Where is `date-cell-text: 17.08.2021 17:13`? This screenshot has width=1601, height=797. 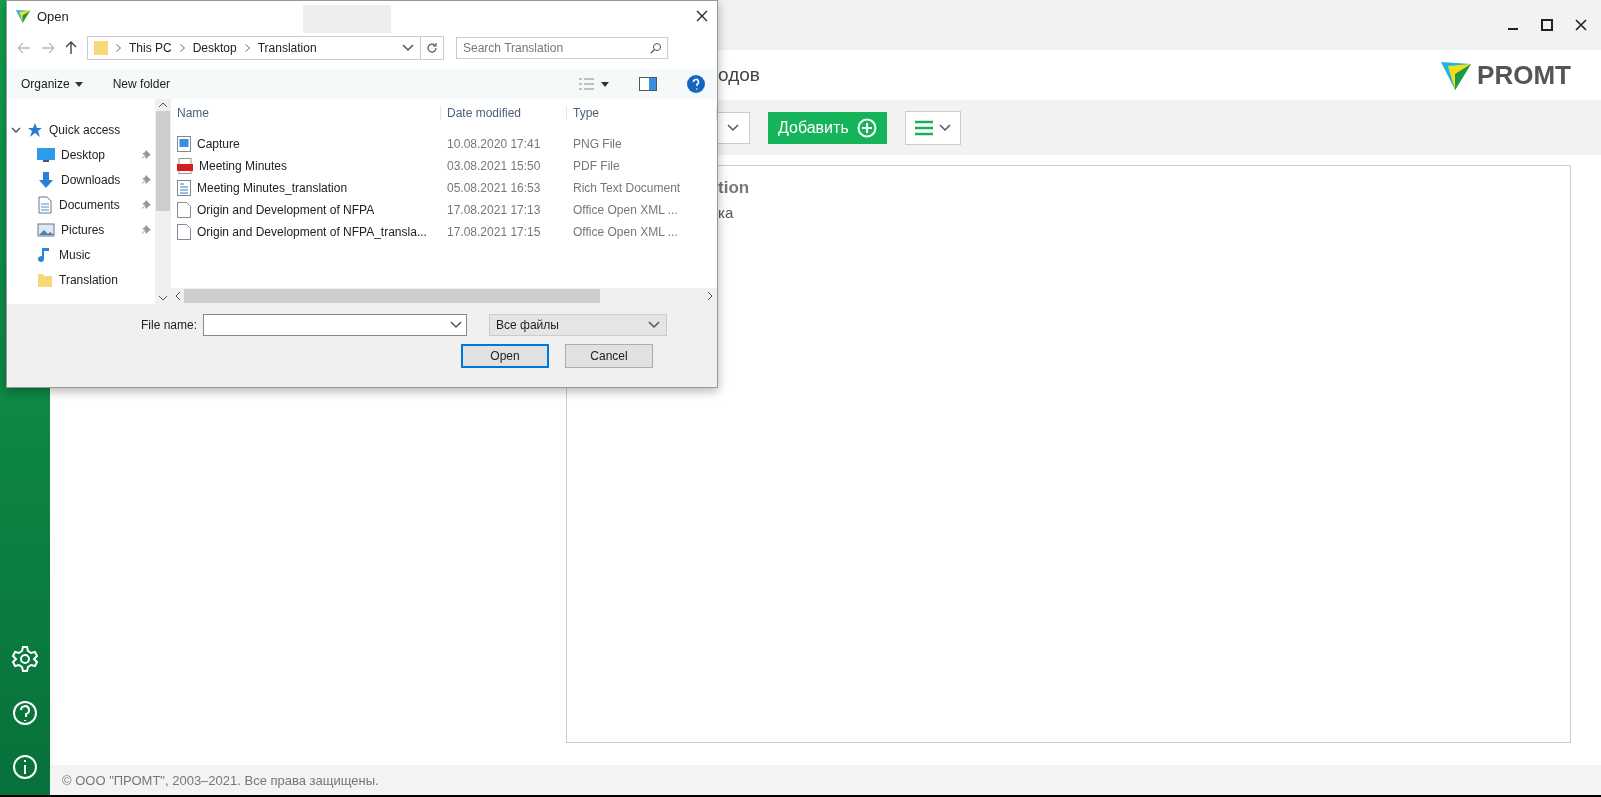
date-cell-text: 17.08.2021 17:13 is located at coordinates (494, 210).